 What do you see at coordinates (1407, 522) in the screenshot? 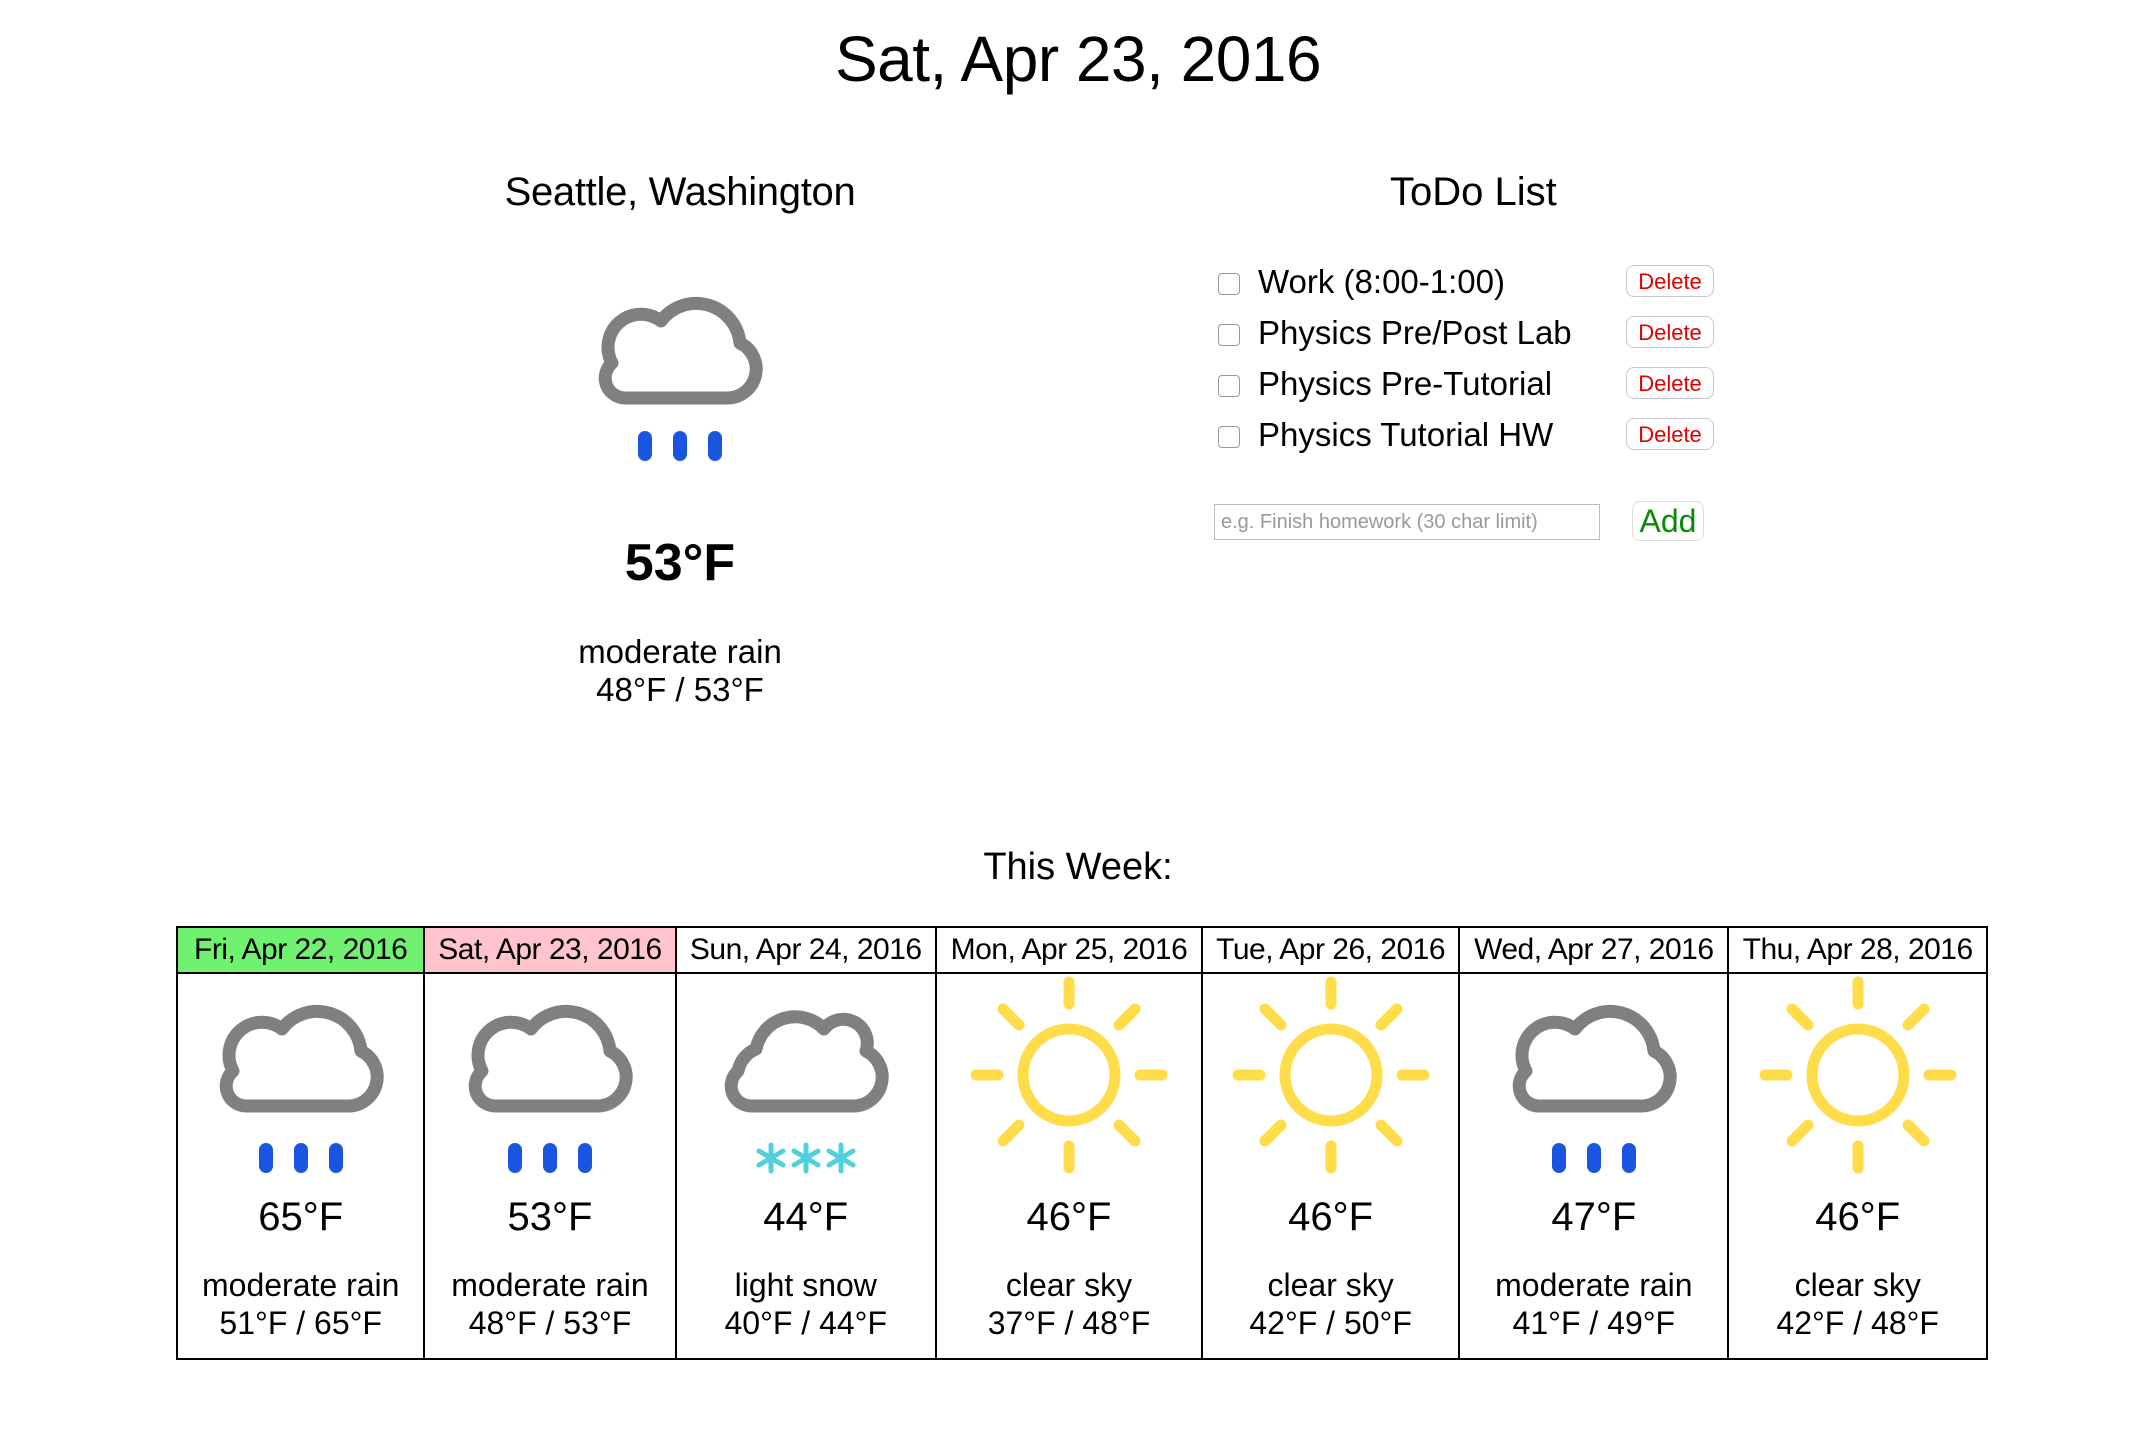
I see `new-todo-input` at bounding box center [1407, 522].